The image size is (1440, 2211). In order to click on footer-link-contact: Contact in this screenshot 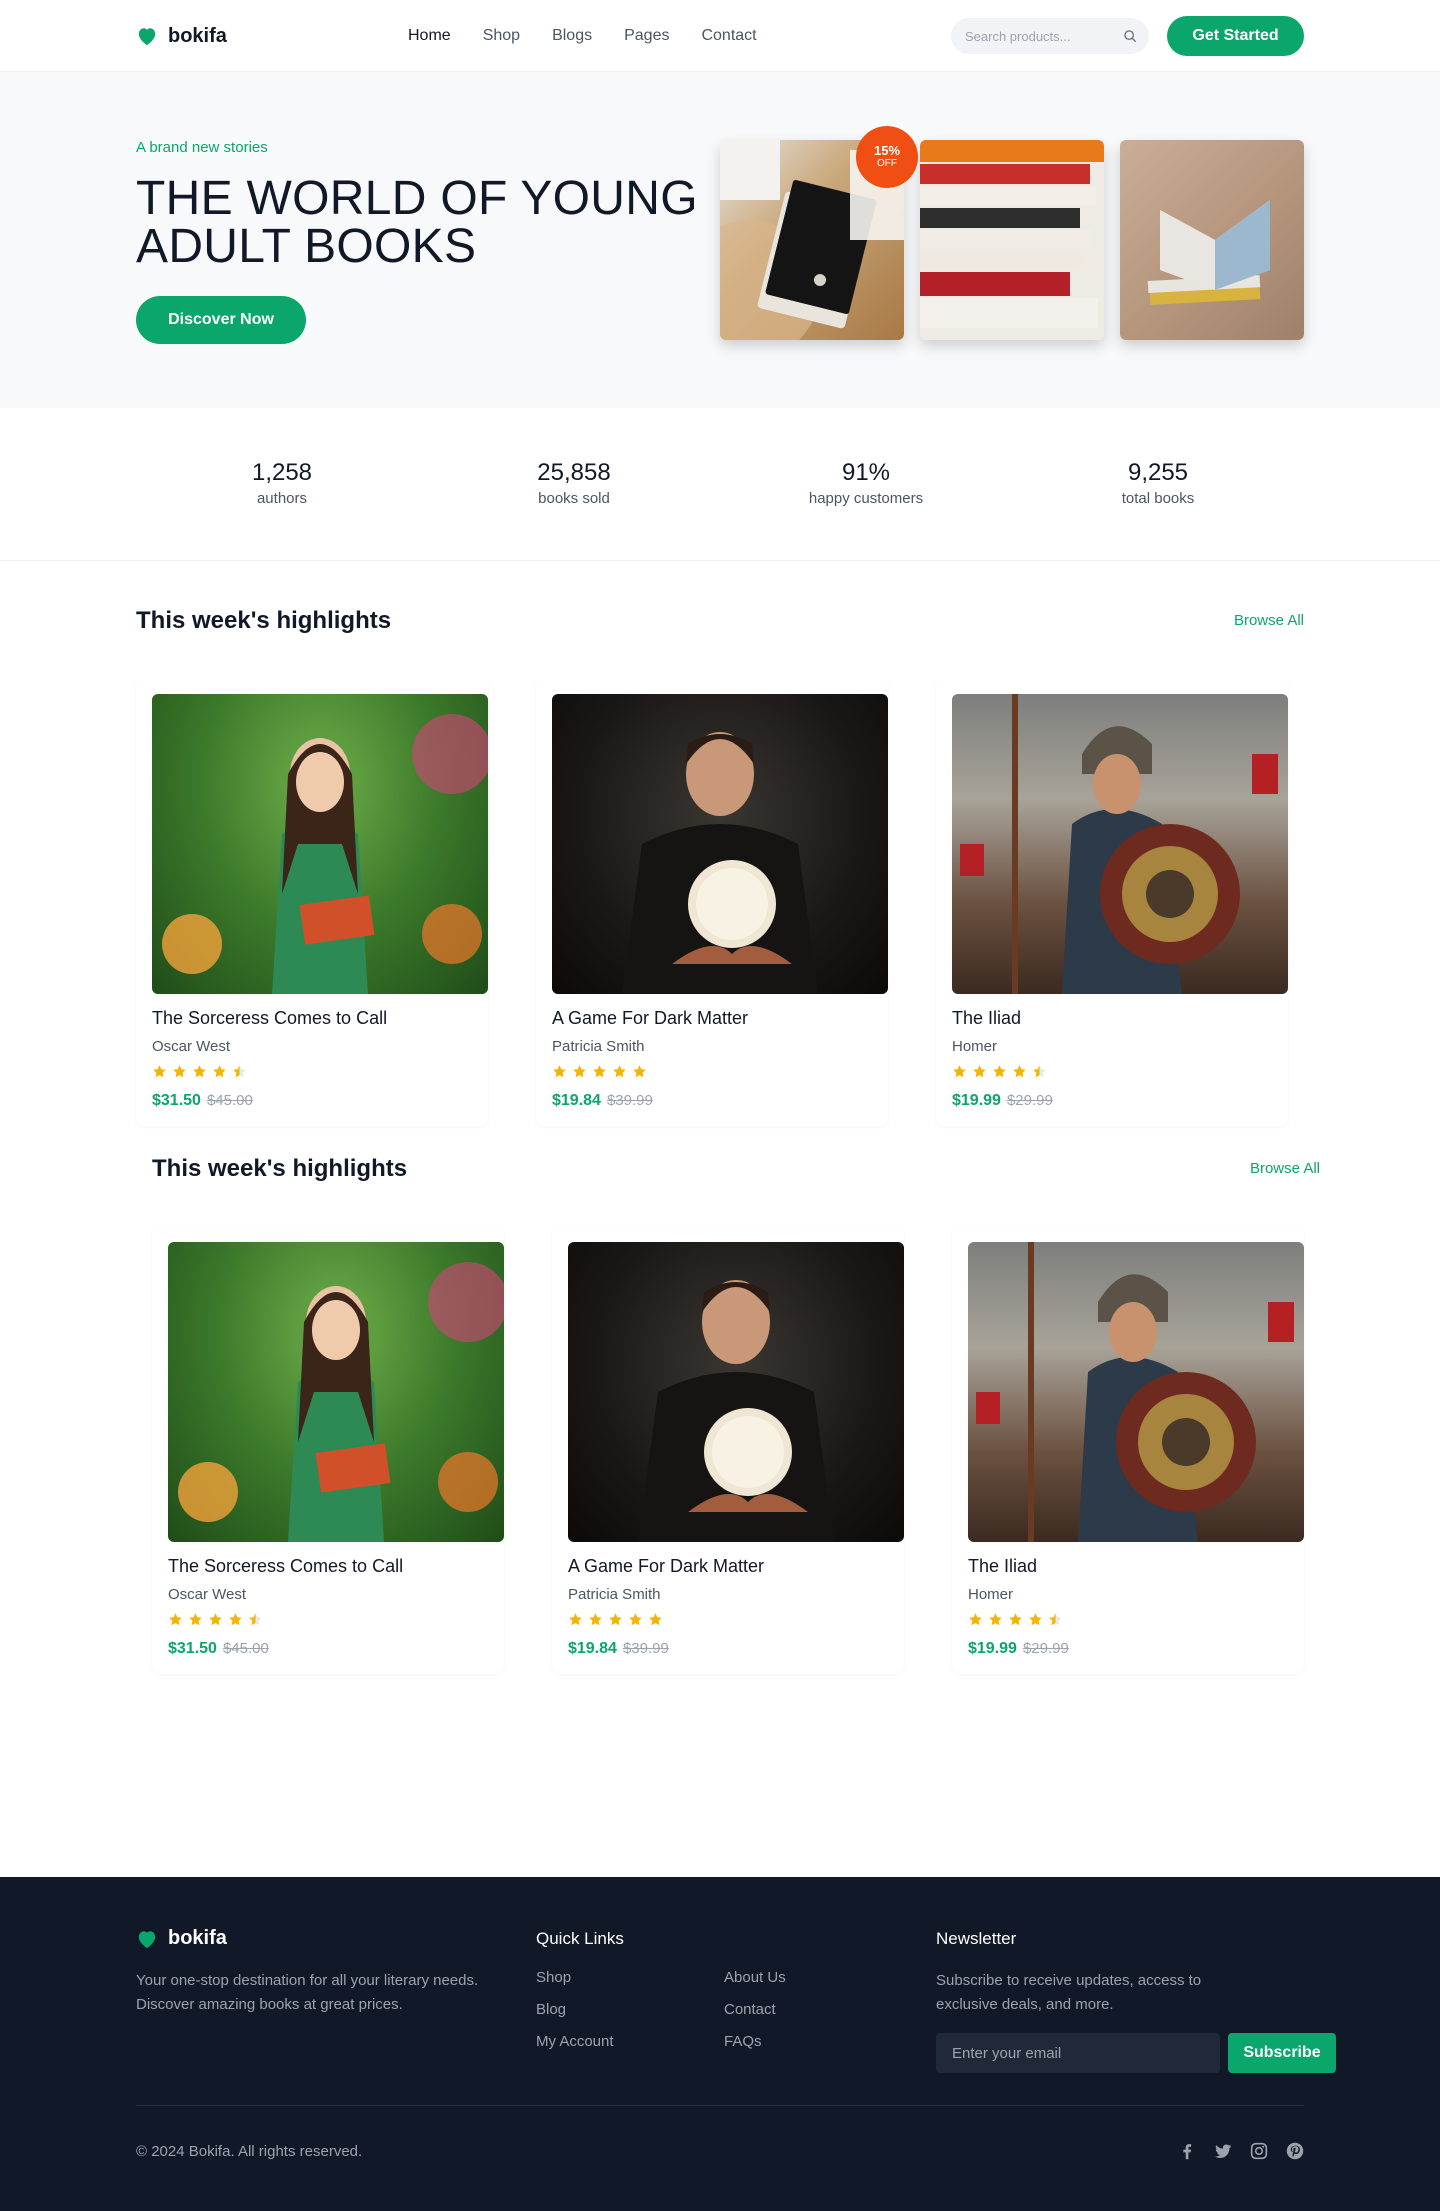, I will do `click(750, 2009)`.